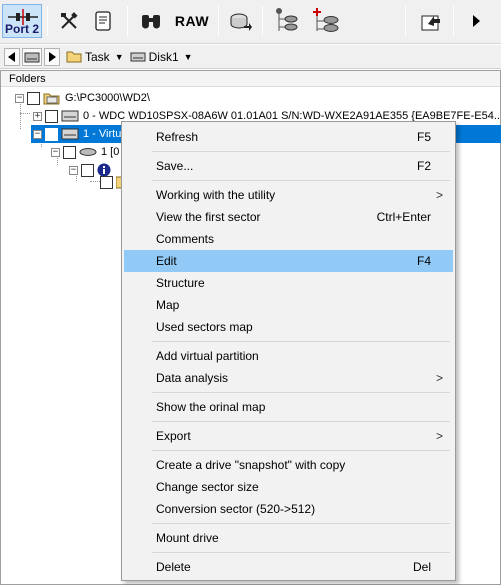  I want to click on menu-item-label: Delete, so click(173, 567).